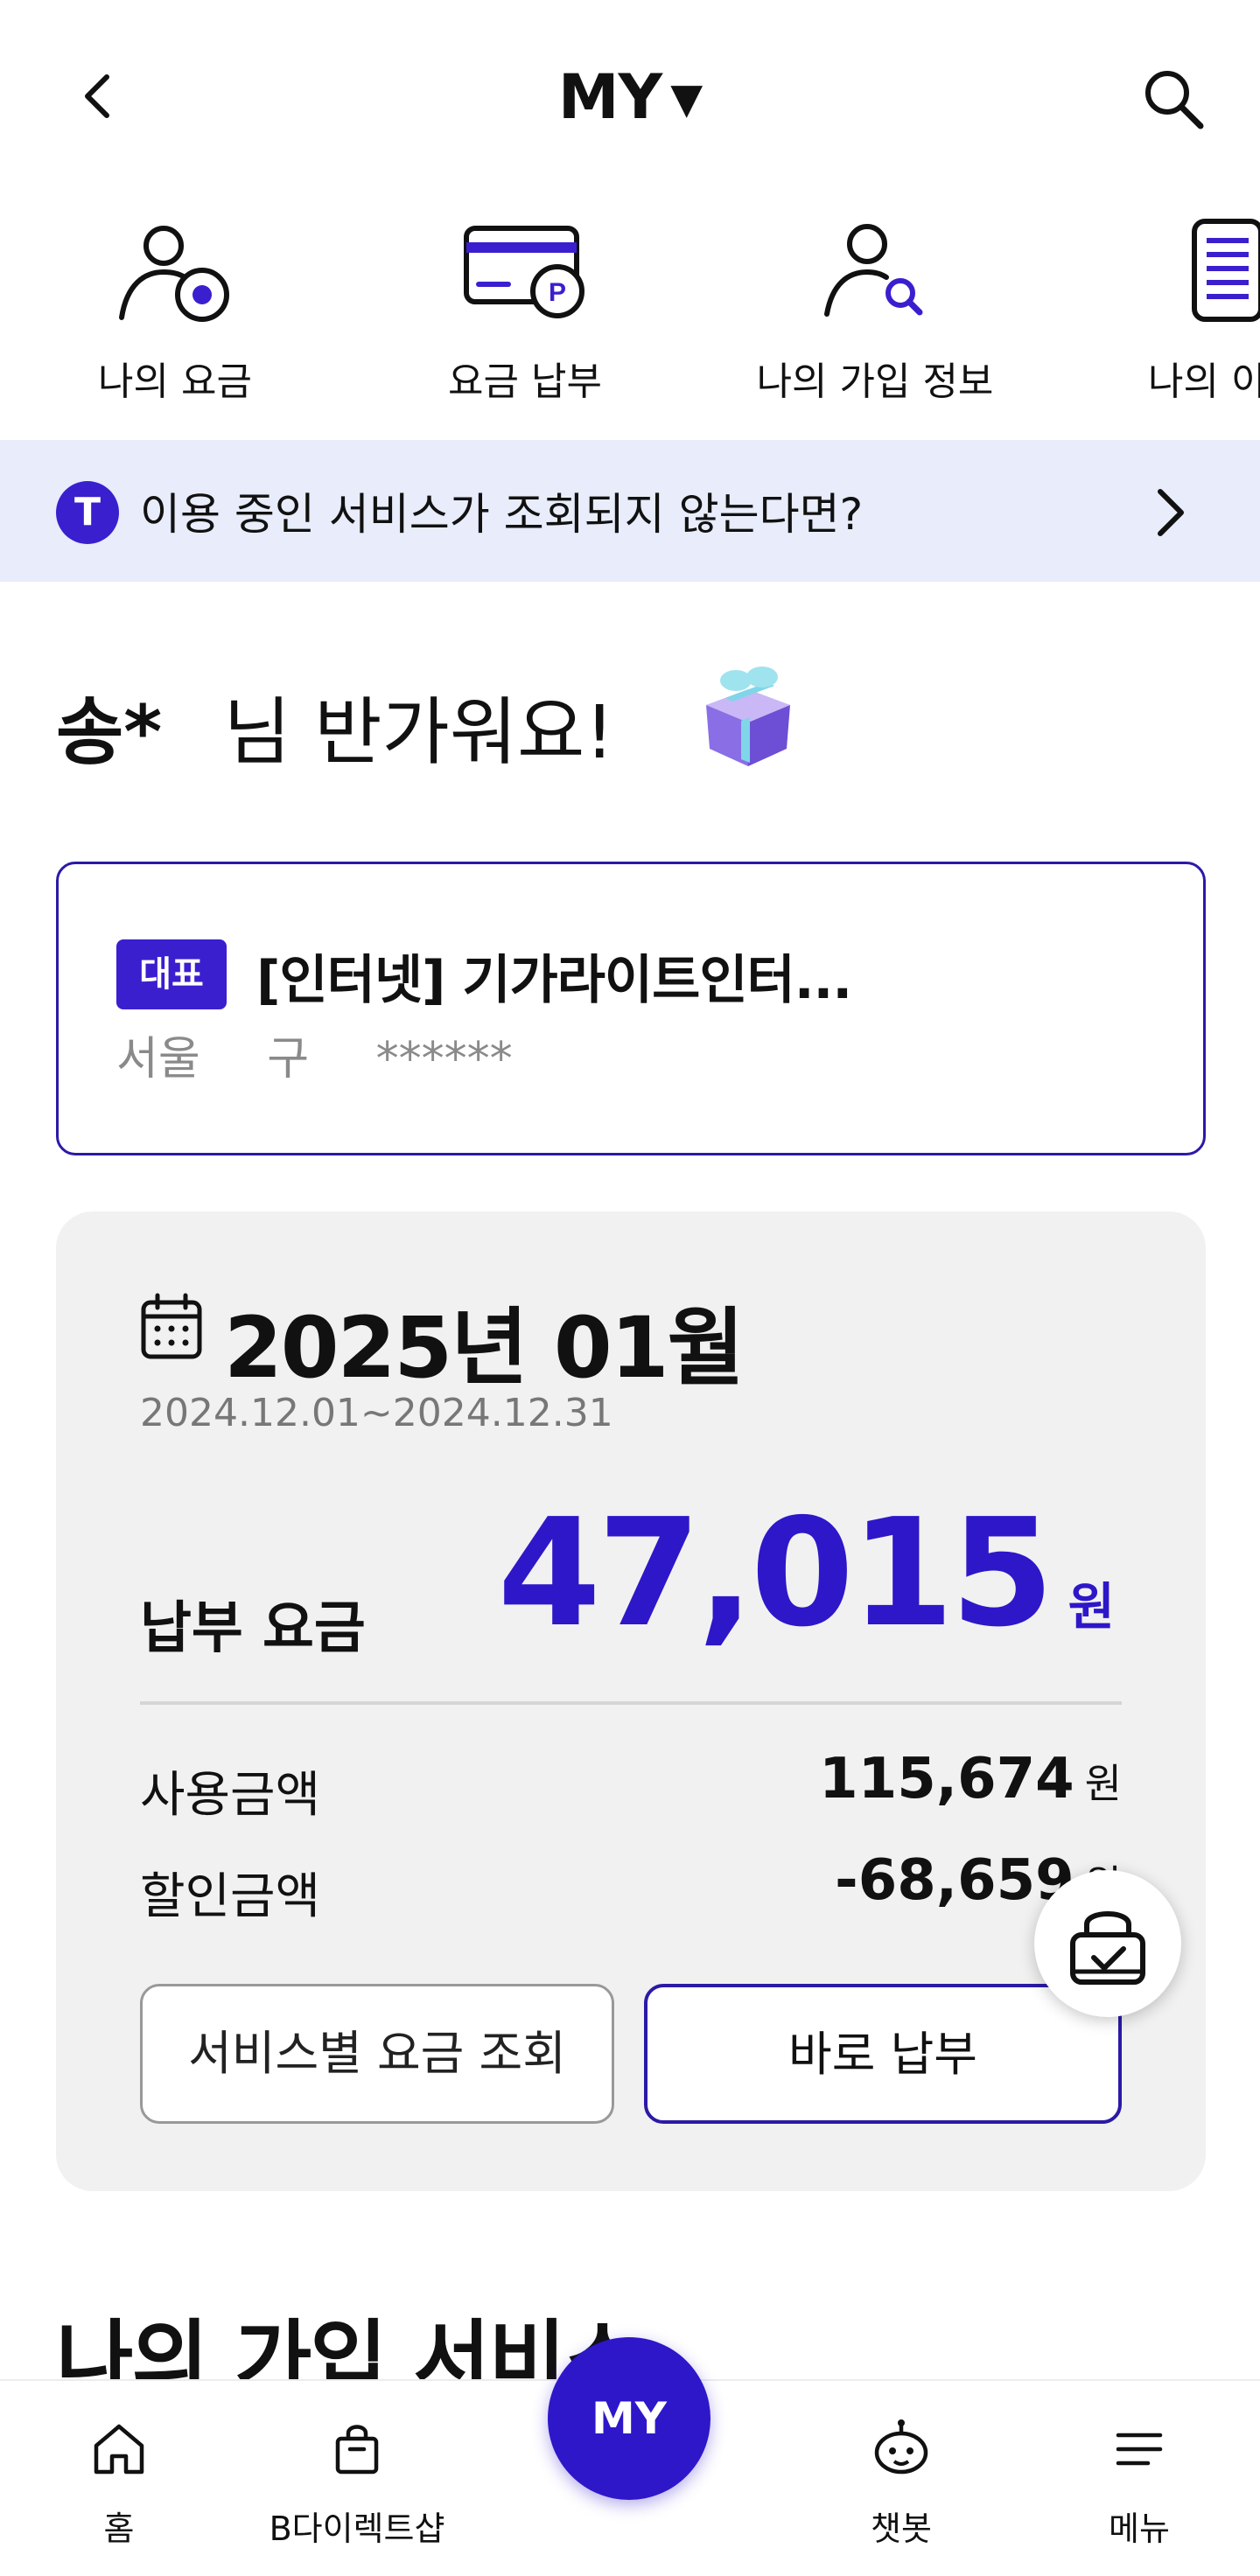 The image size is (1260, 2576). What do you see at coordinates (901, 2447) in the screenshot?
I see `chatbot-icon` at bounding box center [901, 2447].